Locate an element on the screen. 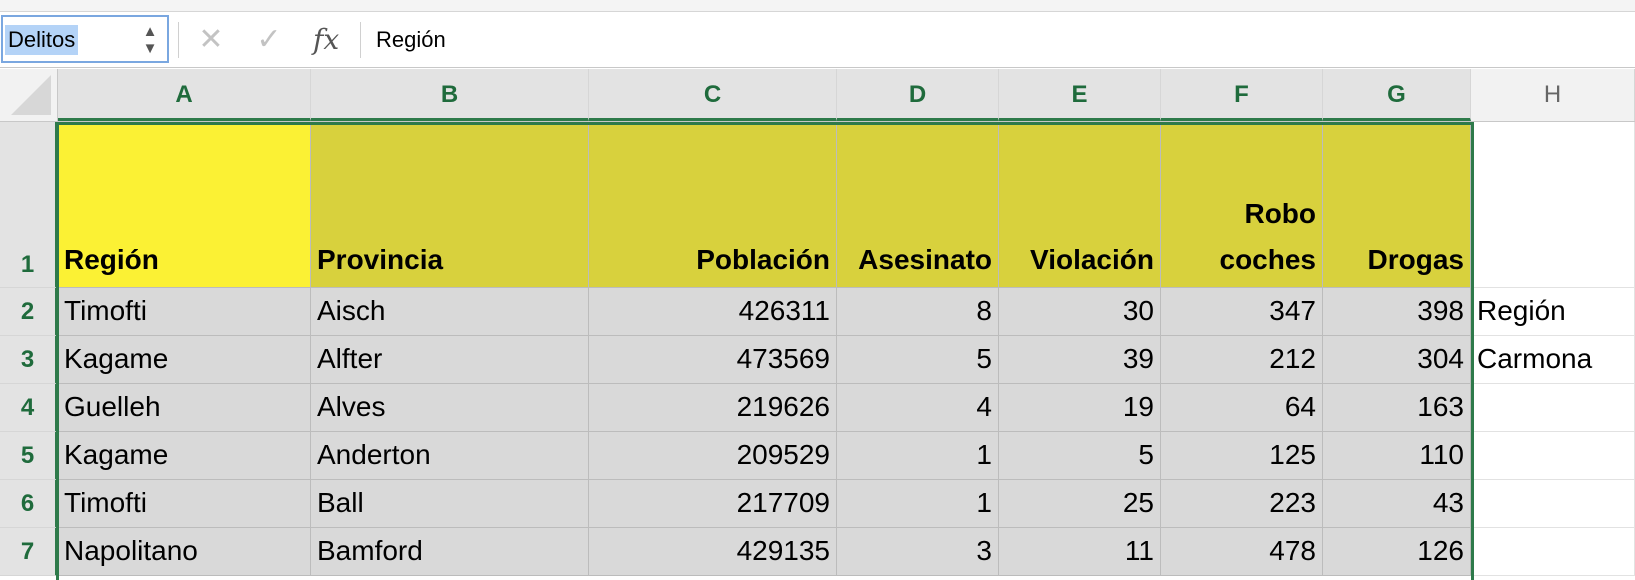 This screenshot has height=580, width=1635. header-violacion-label: Violación is located at coordinates (1092, 259).